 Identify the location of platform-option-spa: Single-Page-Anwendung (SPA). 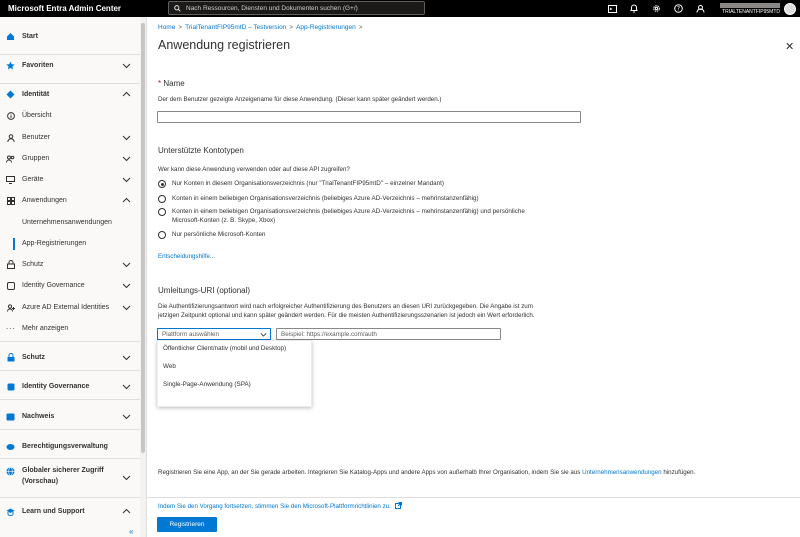
(207, 384).